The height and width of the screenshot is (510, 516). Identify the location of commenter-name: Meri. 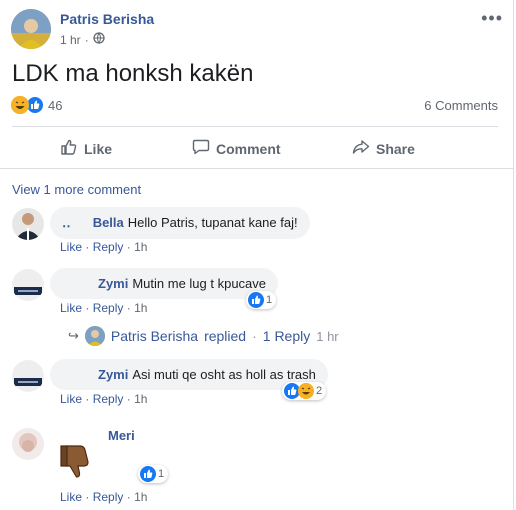
(121, 435).